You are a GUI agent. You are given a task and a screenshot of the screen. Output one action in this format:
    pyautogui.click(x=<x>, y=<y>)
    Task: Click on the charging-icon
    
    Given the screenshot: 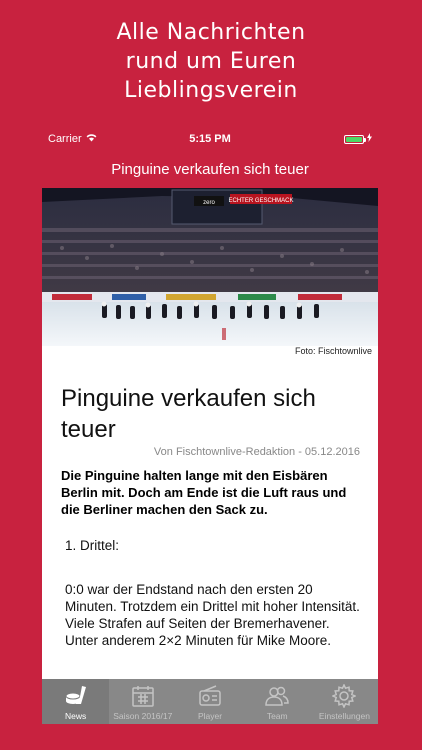 What is the action you would take?
    pyautogui.click(x=369, y=139)
    